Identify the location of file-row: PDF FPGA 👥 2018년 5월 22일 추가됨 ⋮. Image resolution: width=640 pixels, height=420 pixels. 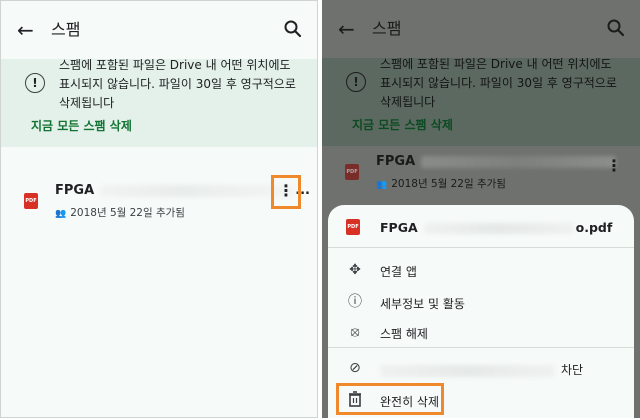
(481, 174).